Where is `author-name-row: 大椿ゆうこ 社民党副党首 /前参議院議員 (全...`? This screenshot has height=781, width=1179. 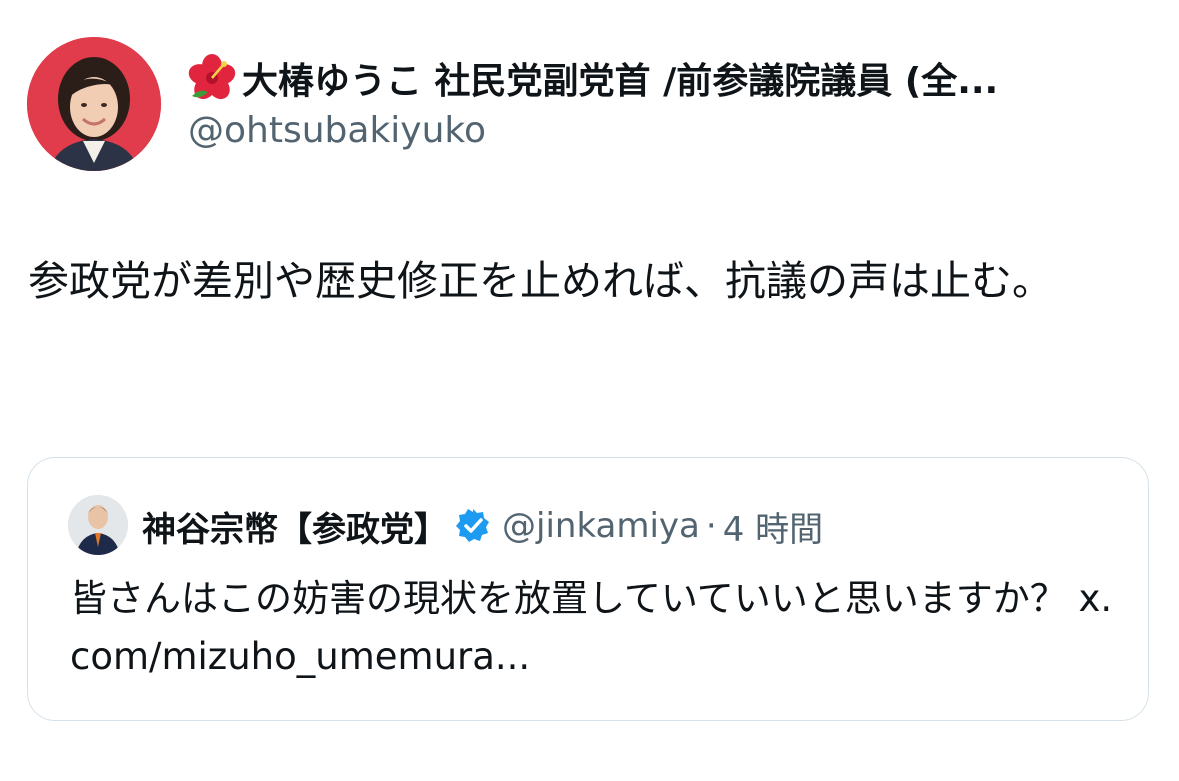
author-name-row: 大椿ゆうこ 社民党副党首 /前参議院議員 (全... is located at coordinates (666, 78).